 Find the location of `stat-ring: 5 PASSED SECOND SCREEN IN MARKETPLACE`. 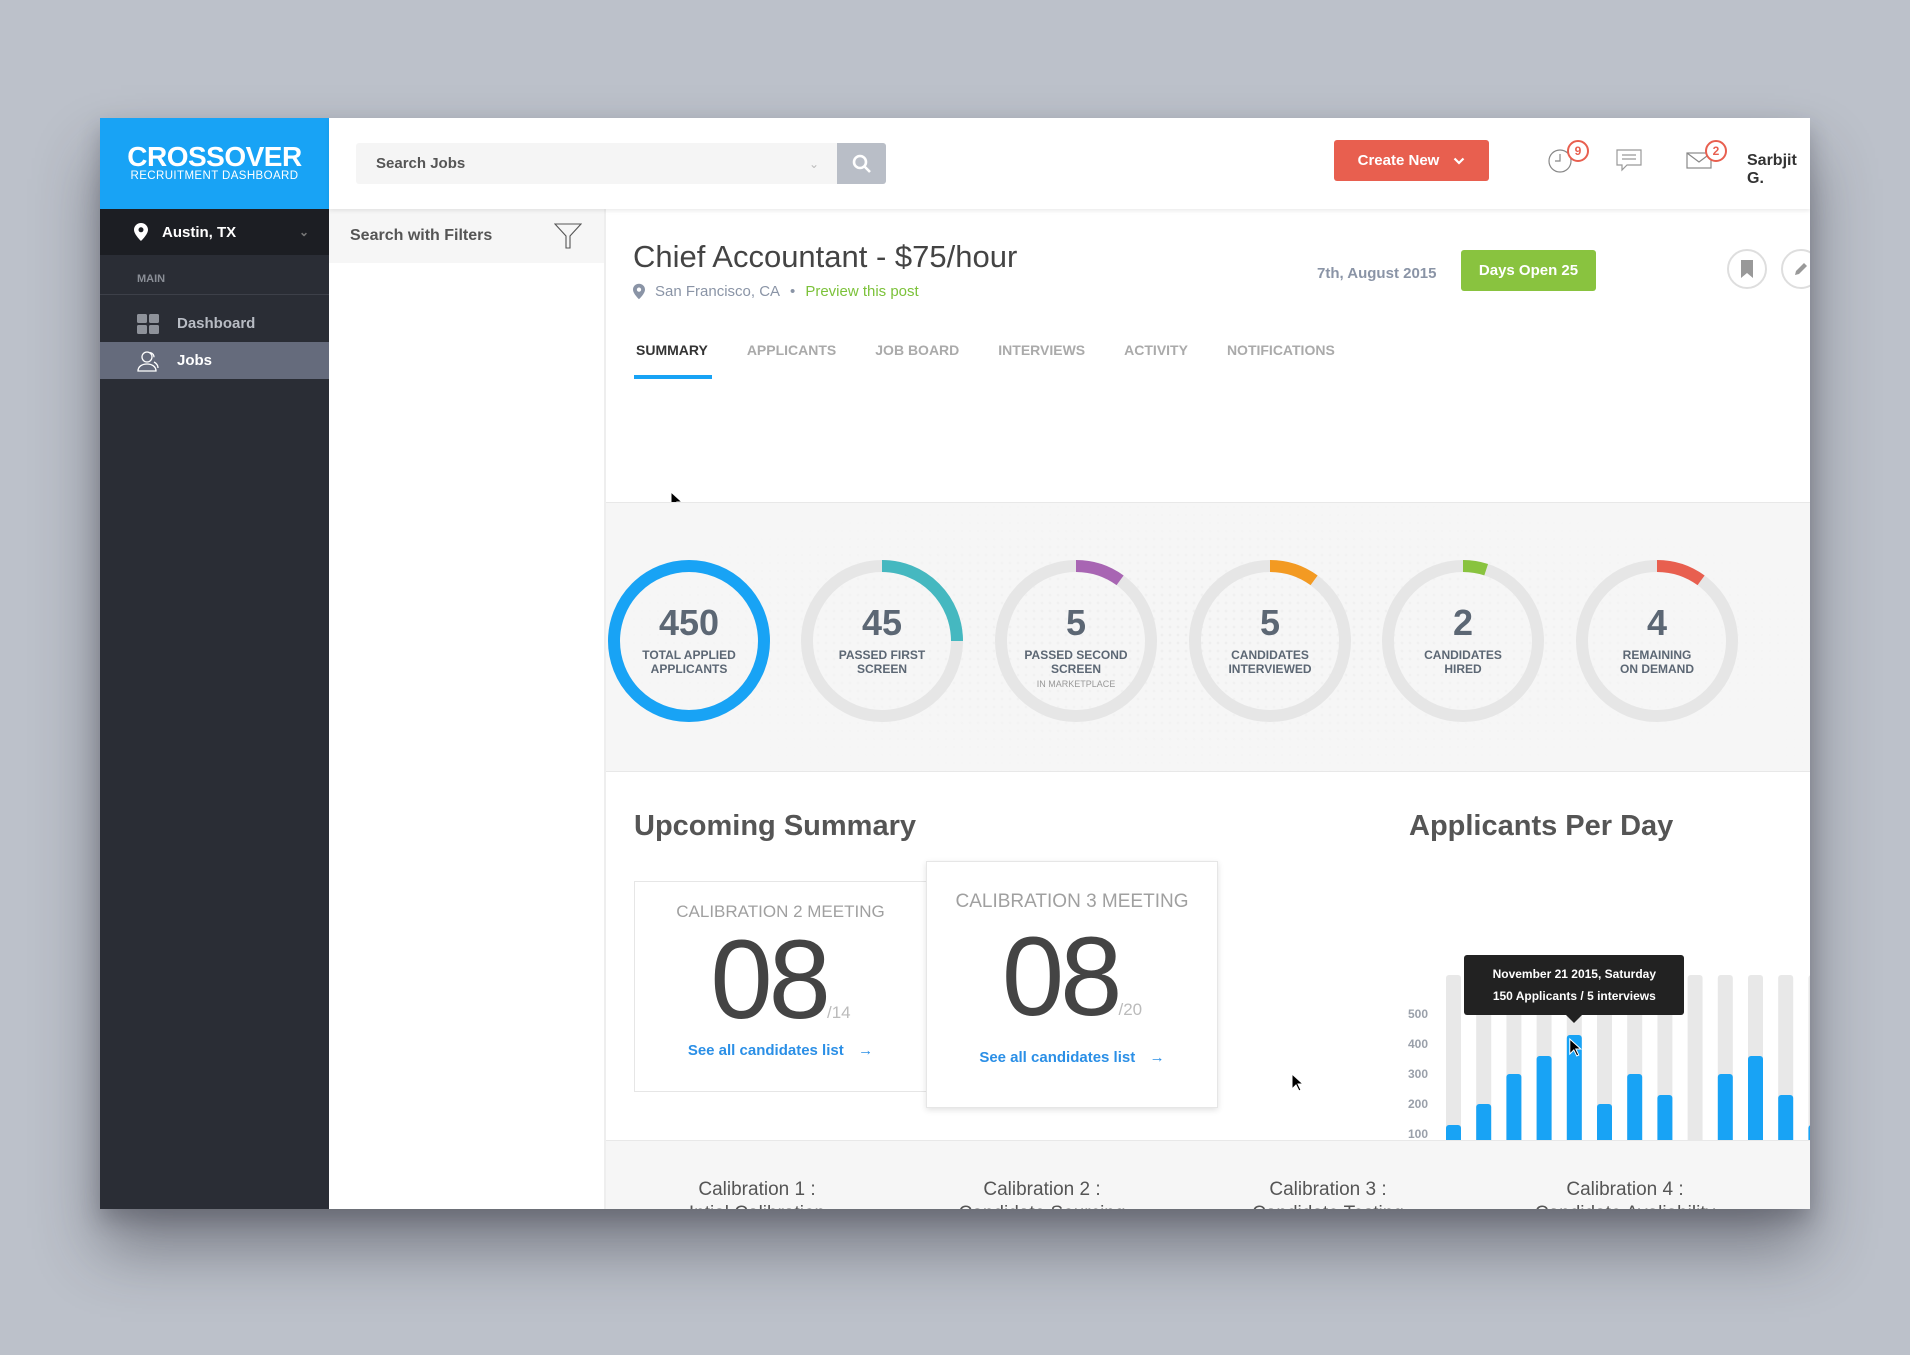

stat-ring: 5 PASSED SECOND SCREEN IN MARKETPLACE is located at coordinates (1076, 641).